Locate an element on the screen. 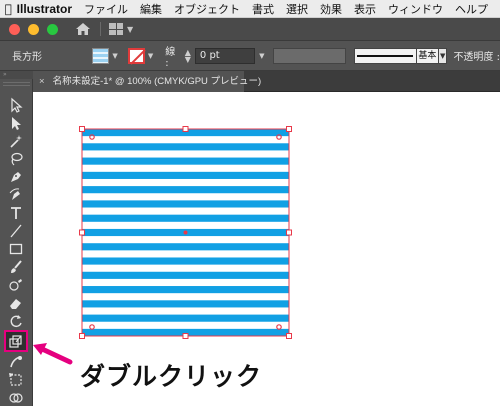 The width and height of the screenshot is (500, 406). minimize-window-button is located at coordinates (33, 29).